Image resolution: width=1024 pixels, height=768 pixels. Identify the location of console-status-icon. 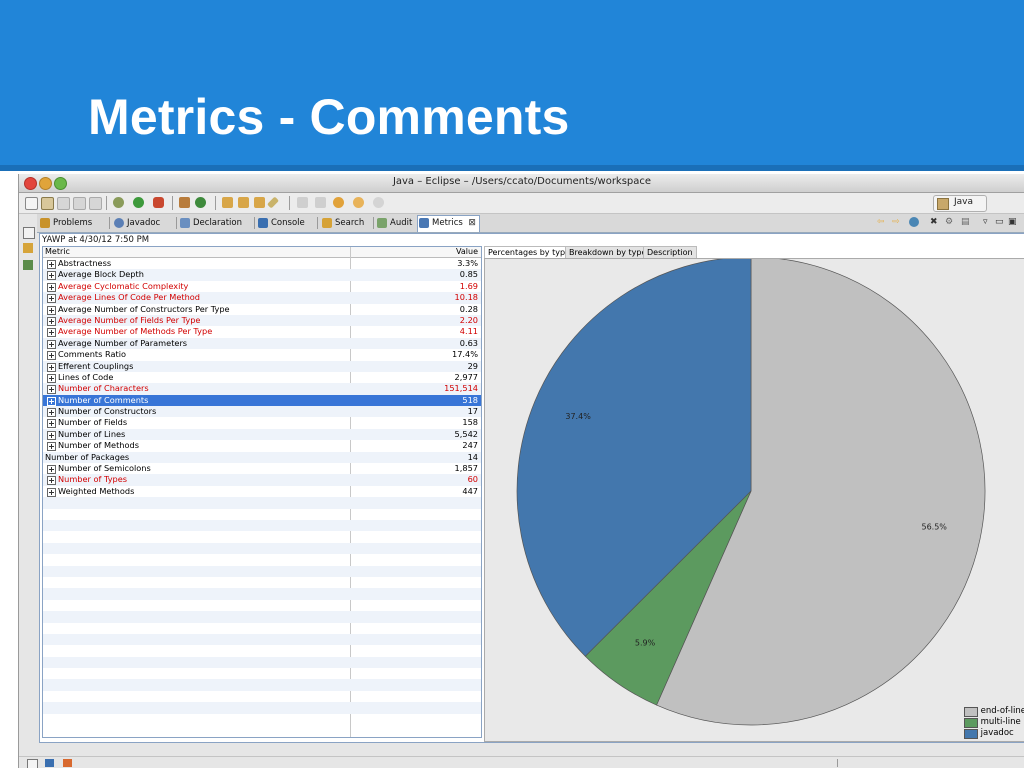
(49, 763).